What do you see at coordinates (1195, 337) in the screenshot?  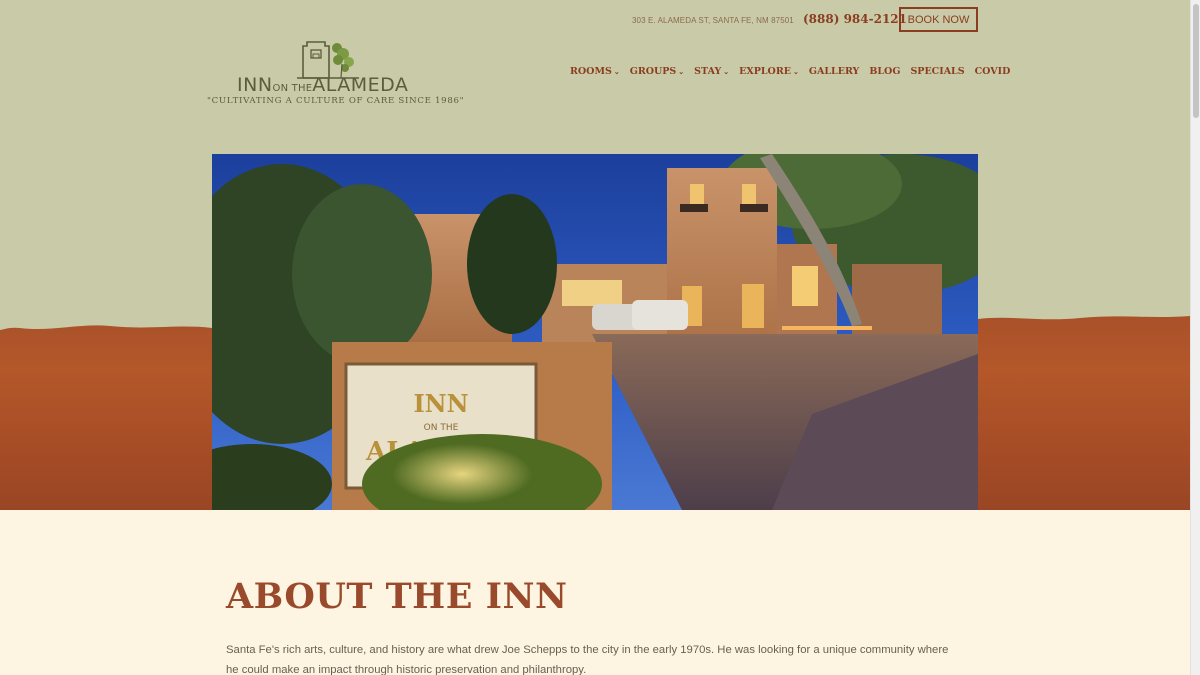 I see `scrollbar` at bounding box center [1195, 337].